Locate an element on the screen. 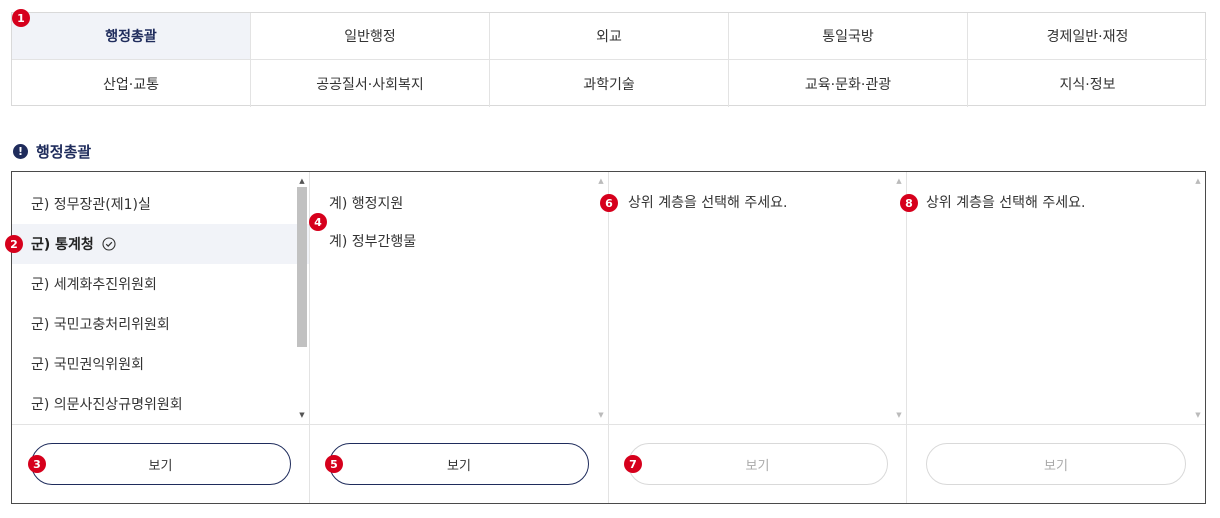 The width and height of the screenshot is (1220, 518). category-tab-0: 행정총괄 is located at coordinates (131, 36).